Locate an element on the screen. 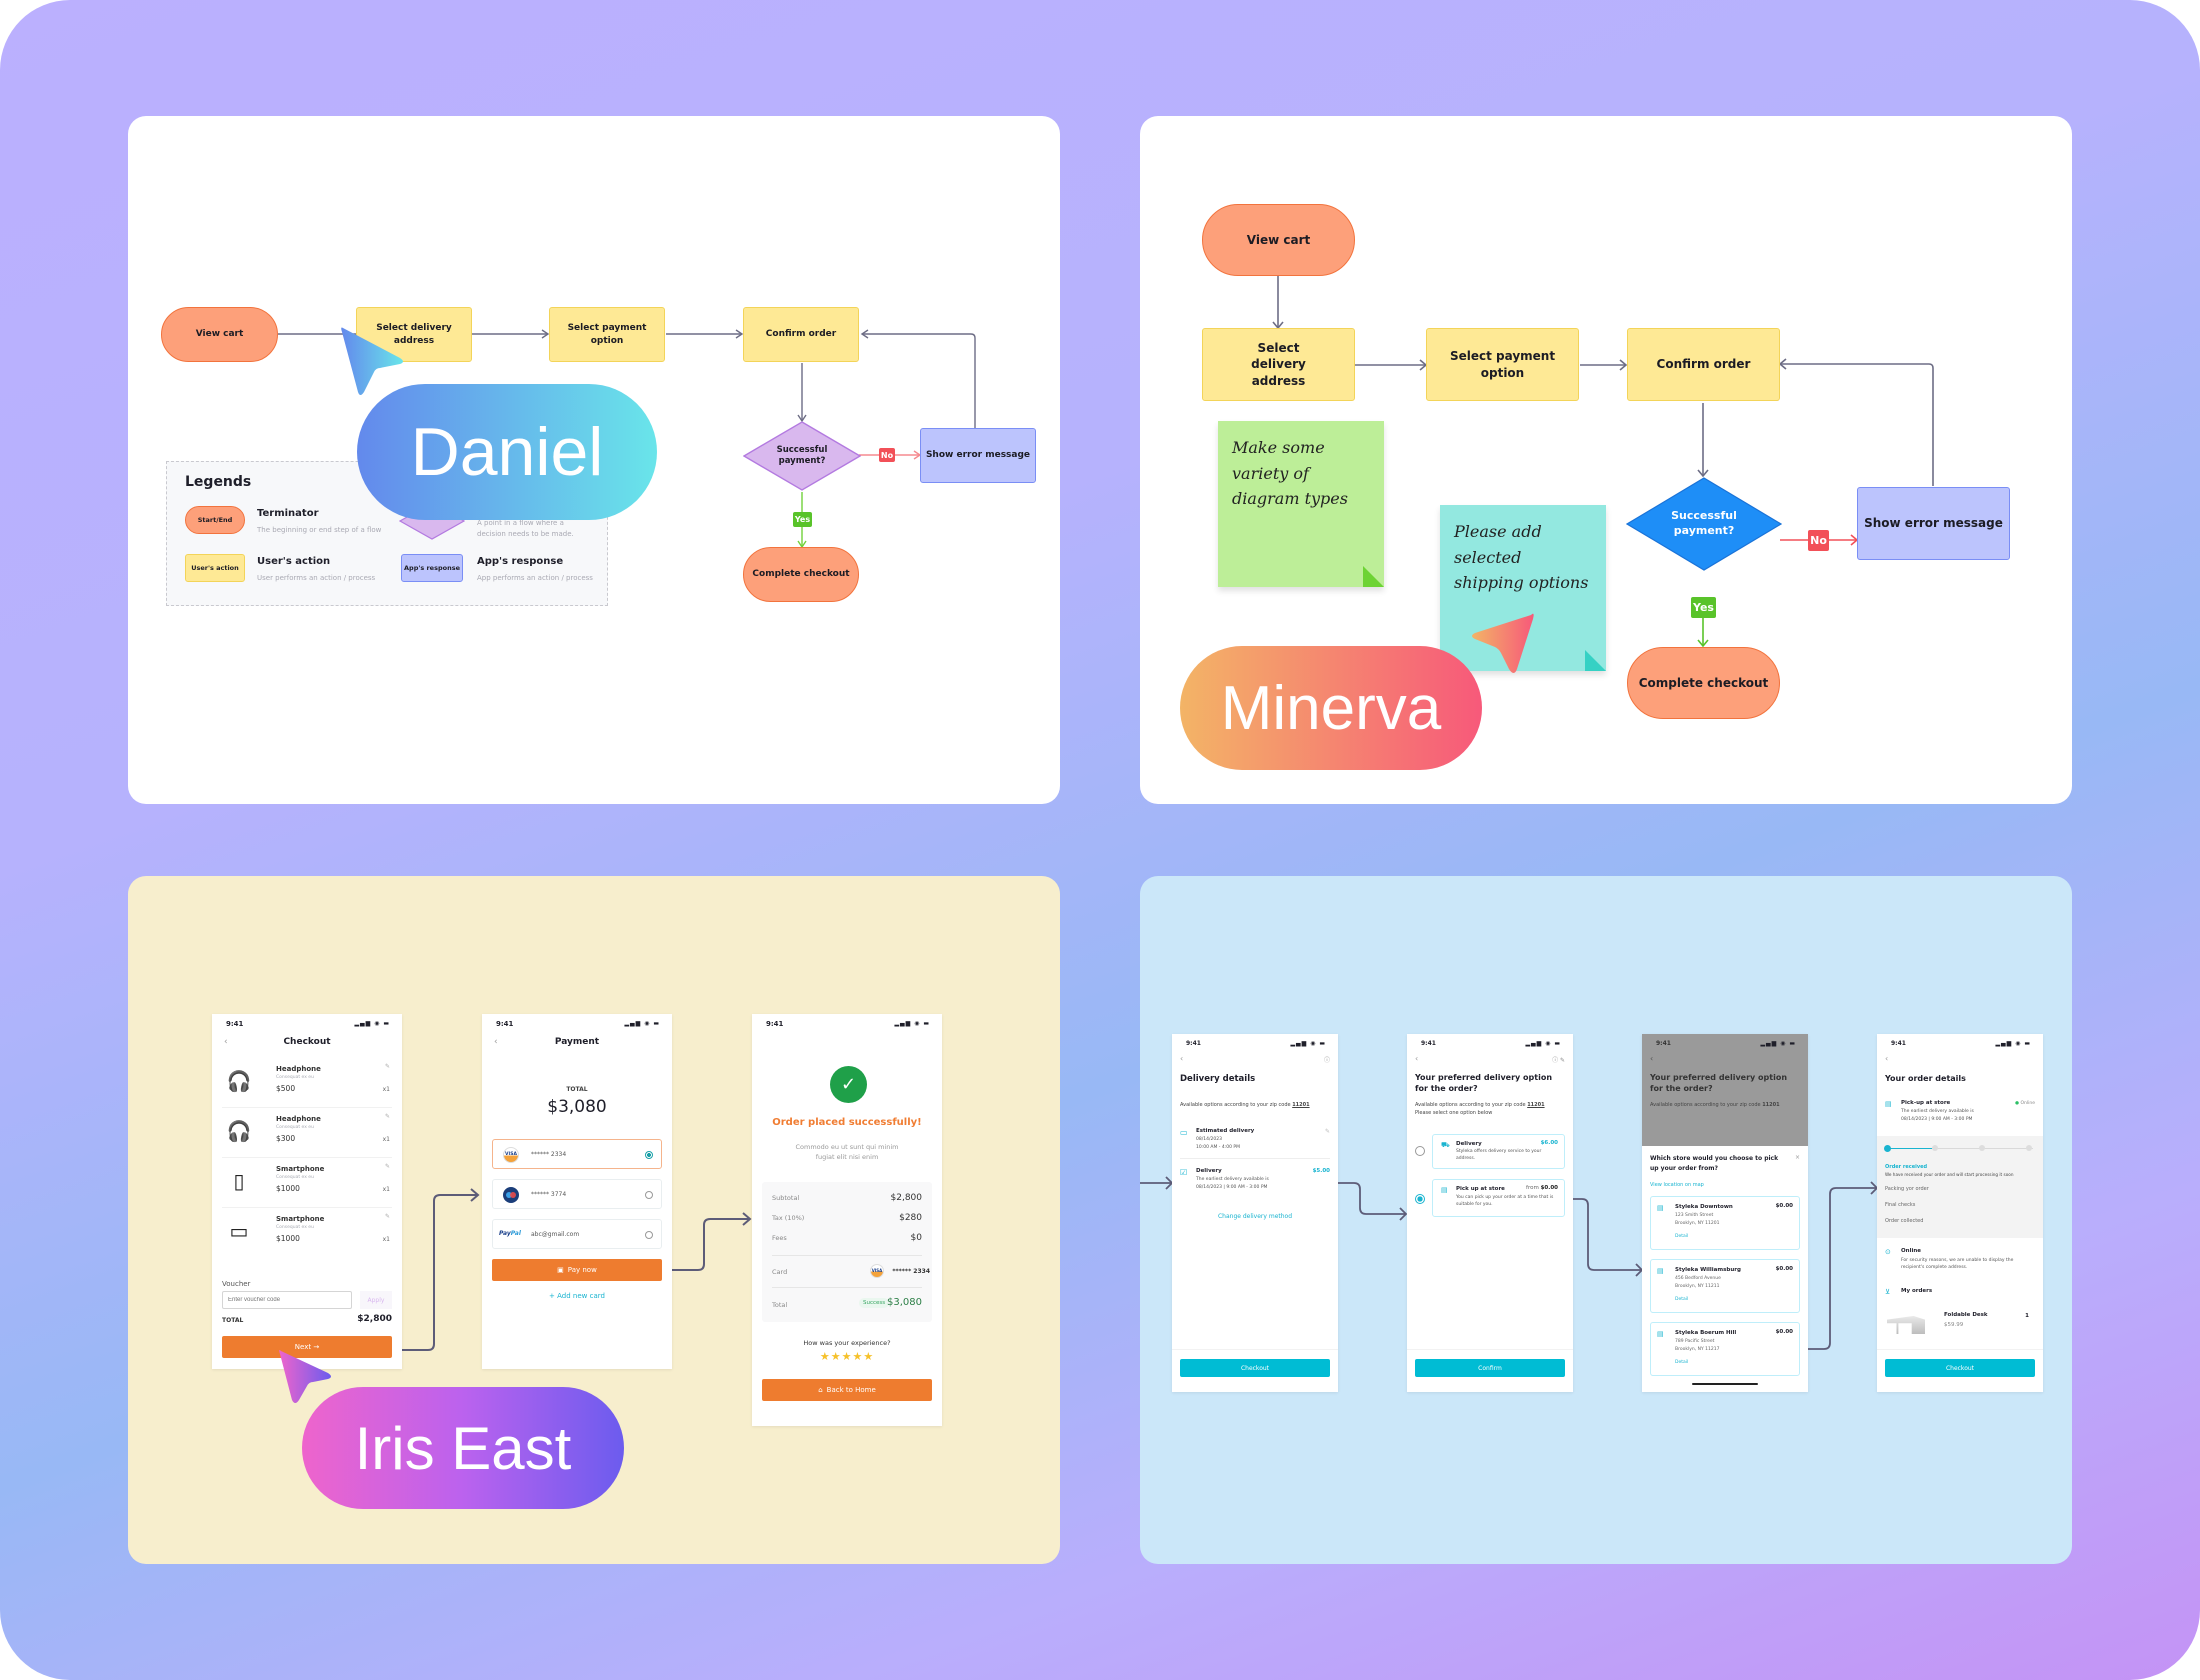 The height and width of the screenshot is (1680, 2200). rating-stars: ★★★★★ is located at coordinates (847, 1356).